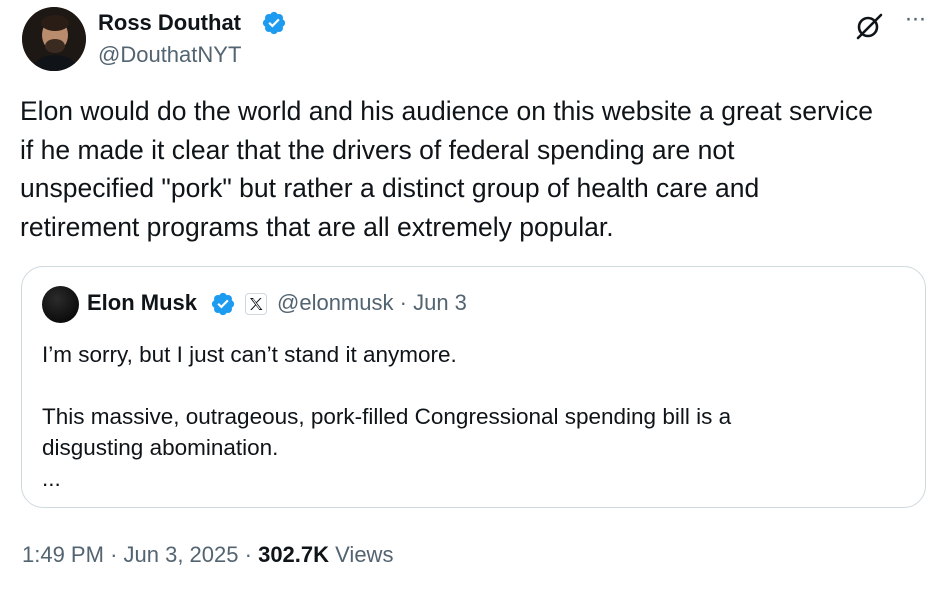  I want to click on tweet-footer: 1:49 PM · Jun 3, 2025 · 302.7K Views, so click(207, 555).